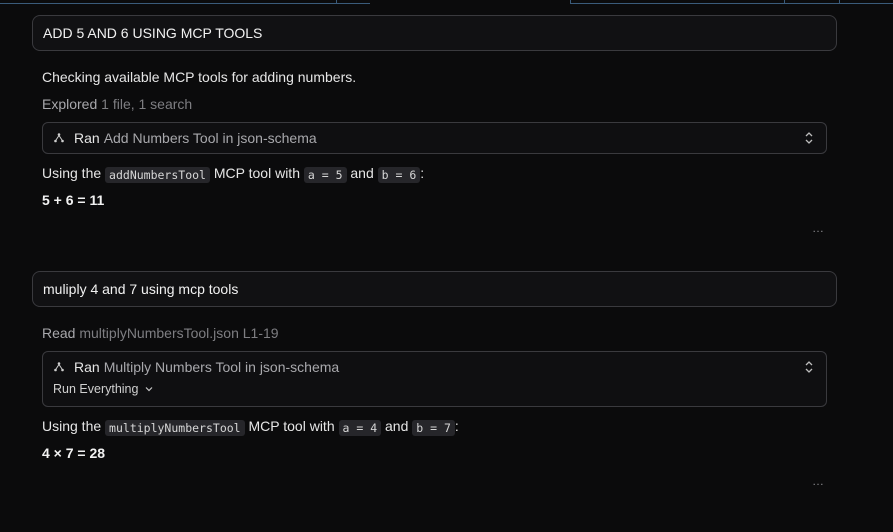 This screenshot has width=893, height=532. I want to click on result-text: 5 + 6 = 11, so click(73, 200).